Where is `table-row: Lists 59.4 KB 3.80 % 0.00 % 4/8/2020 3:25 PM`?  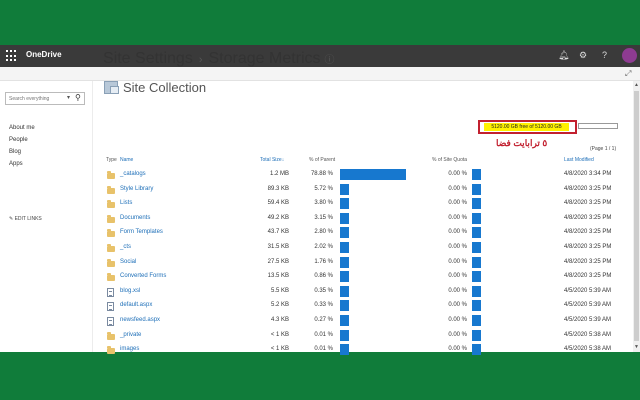 table-row: Lists 59.4 KB 3.80 % 0.00 % 4/8/2020 3:25 PM is located at coordinates (363, 206).